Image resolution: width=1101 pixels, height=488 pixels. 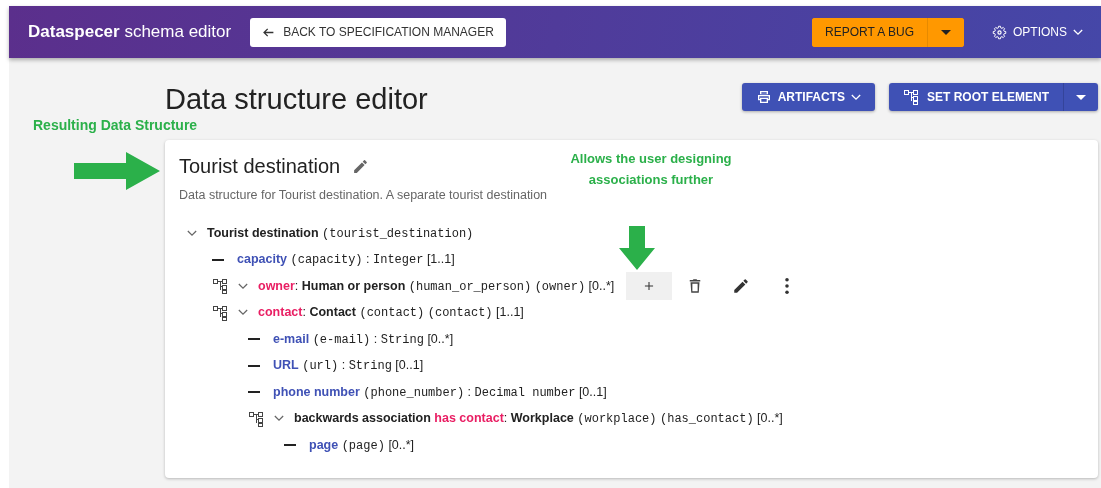 What do you see at coordinates (363, 339) in the screenshot?
I see `tree-item-label: e-mail (e-mail) : String [0..*]` at bounding box center [363, 339].